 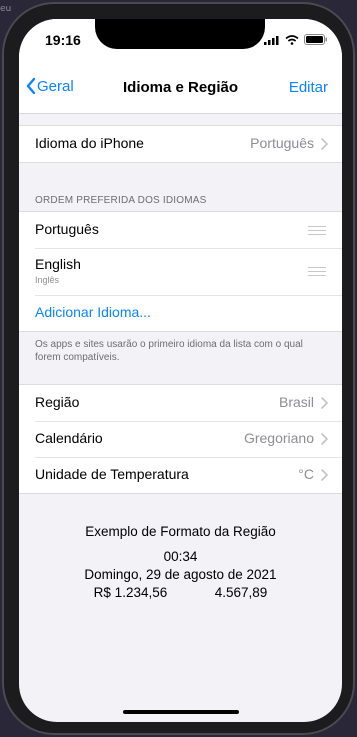 What do you see at coordinates (57, 402) in the screenshot?
I see `region-label: Região` at bounding box center [57, 402].